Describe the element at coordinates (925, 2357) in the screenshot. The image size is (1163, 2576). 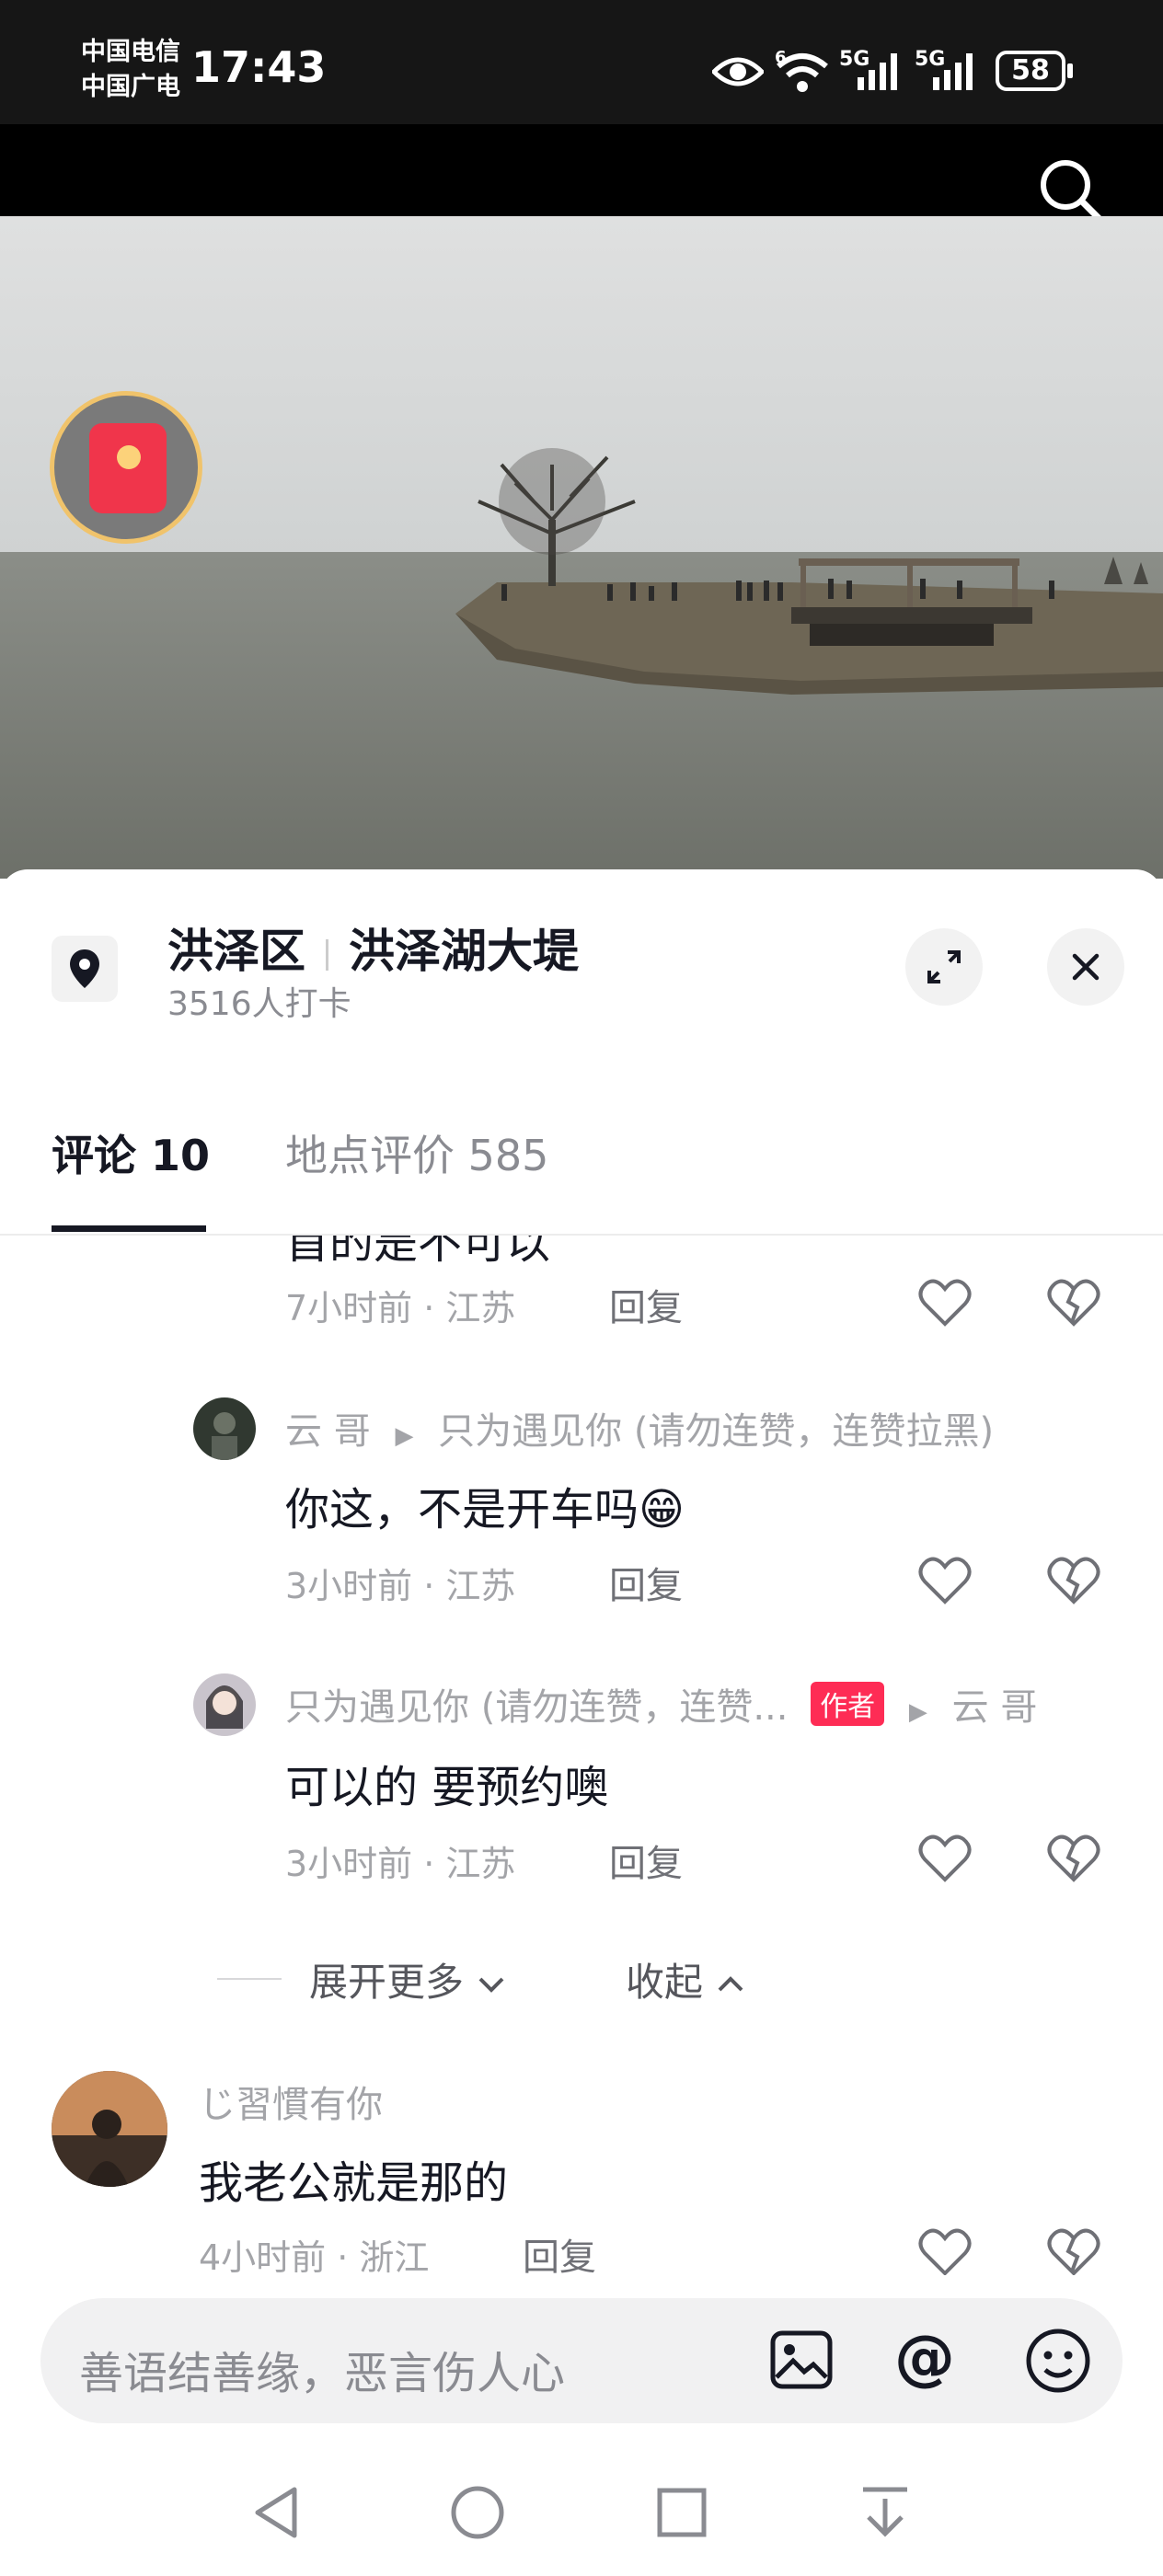
I see `mention-icon: @` at that location.